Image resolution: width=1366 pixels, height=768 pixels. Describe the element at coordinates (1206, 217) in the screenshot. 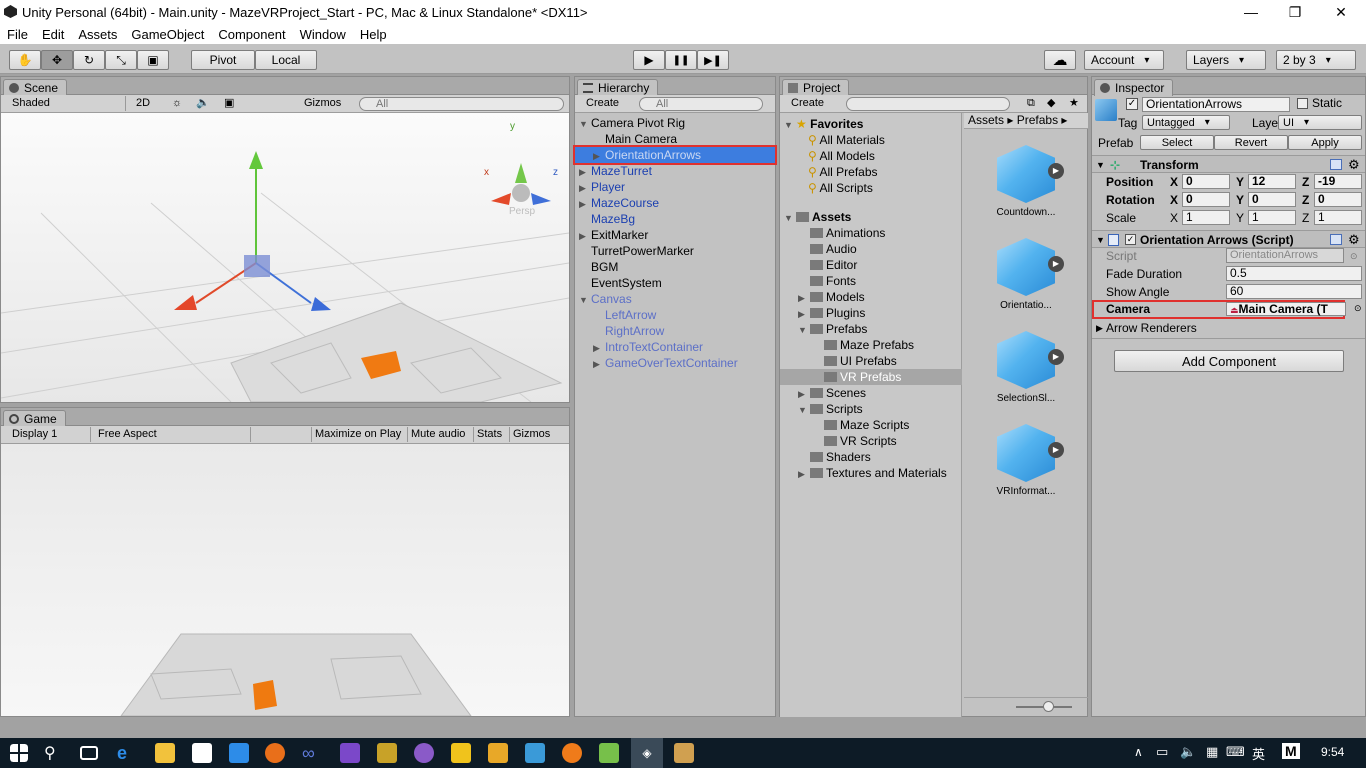

I see `scale-x-field: 1` at that location.